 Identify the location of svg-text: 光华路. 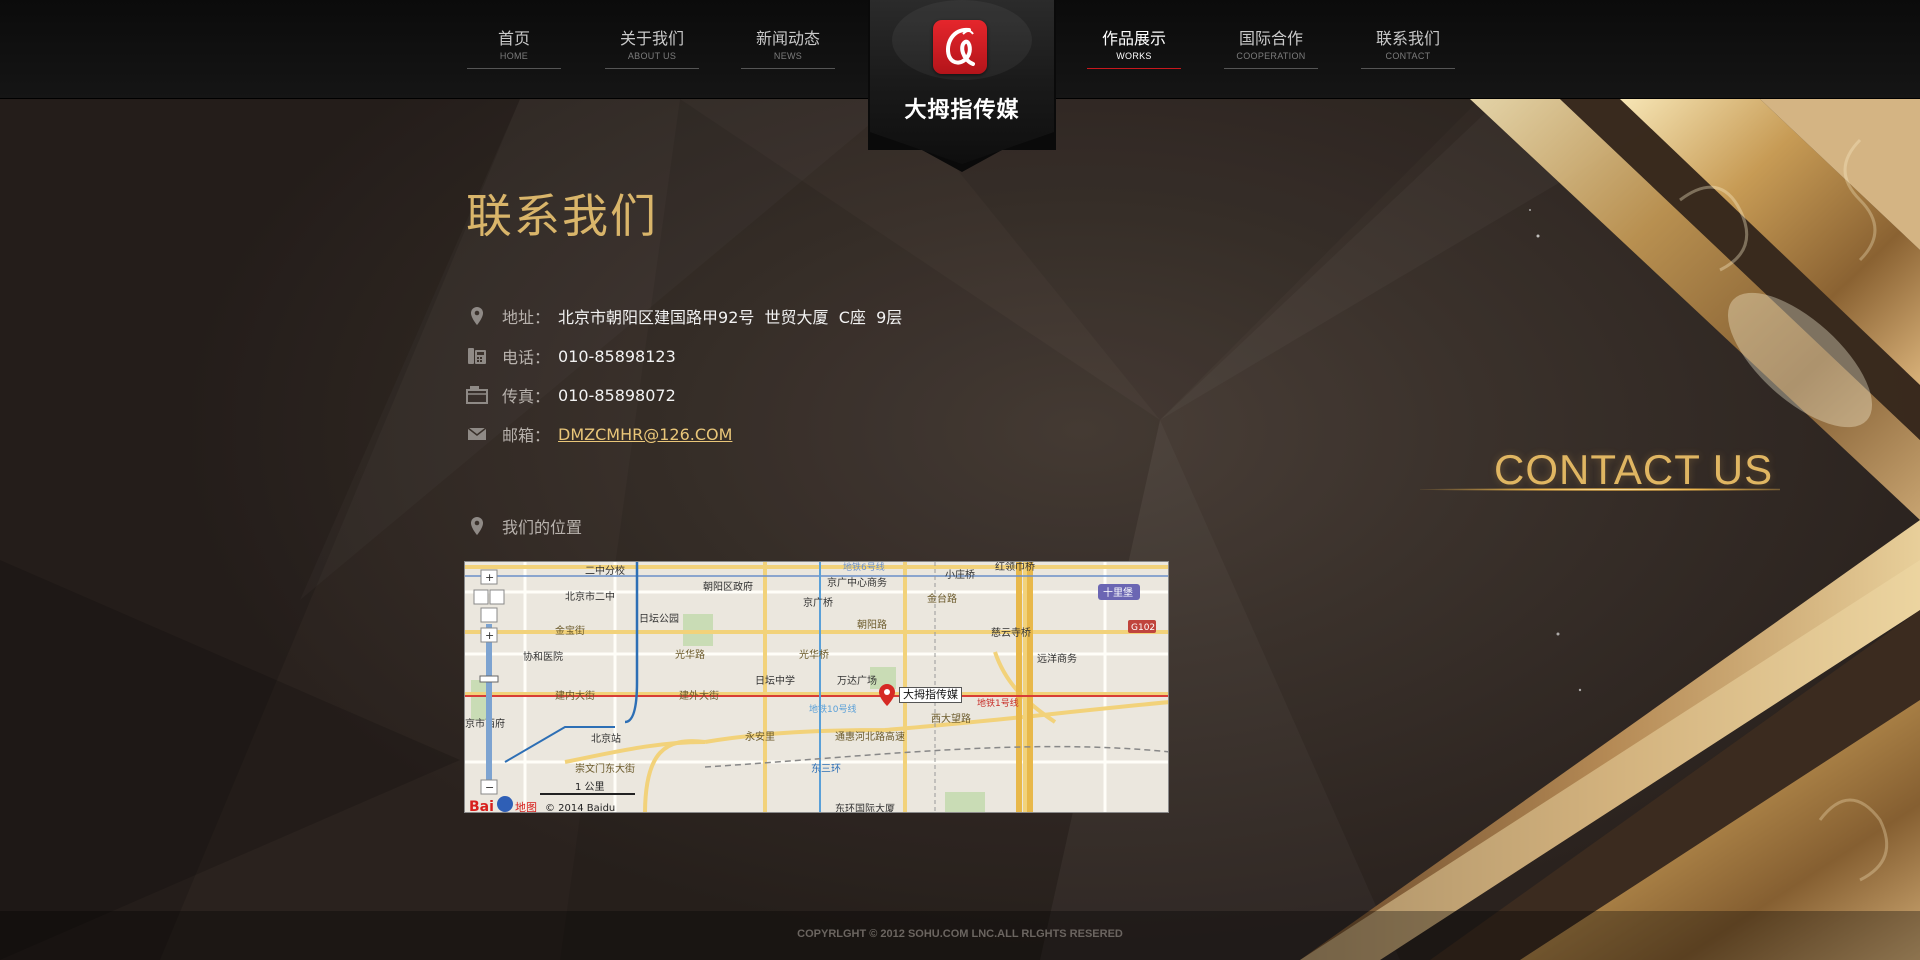
(690, 654).